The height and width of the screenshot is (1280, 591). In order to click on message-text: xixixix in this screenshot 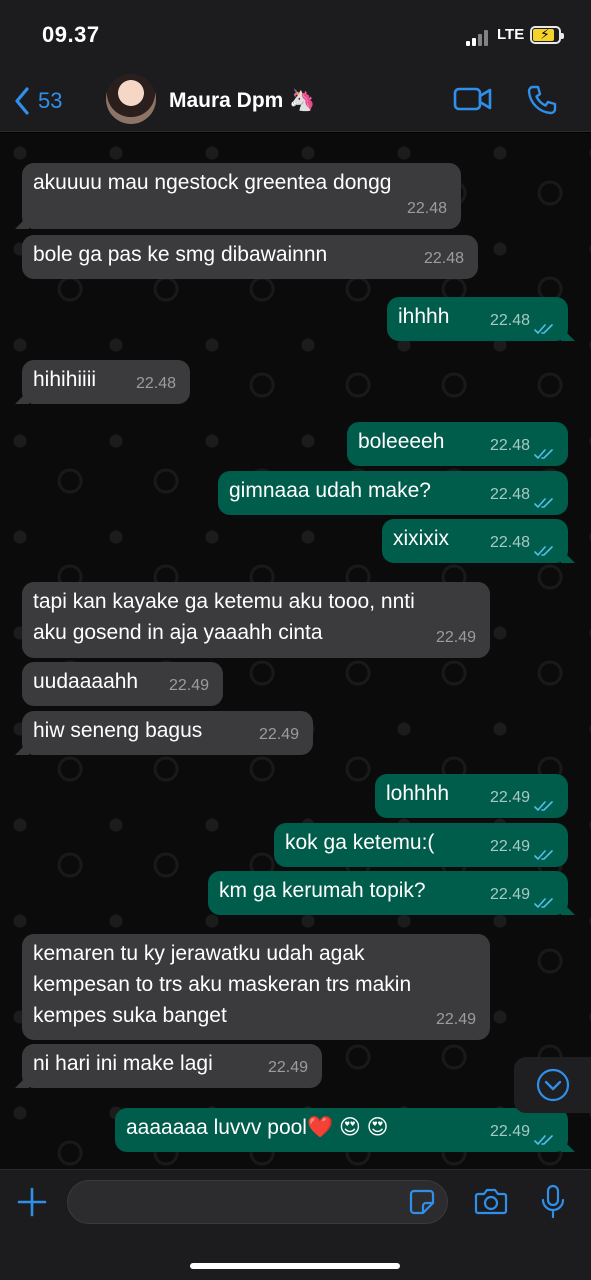, I will do `click(421, 538)`.